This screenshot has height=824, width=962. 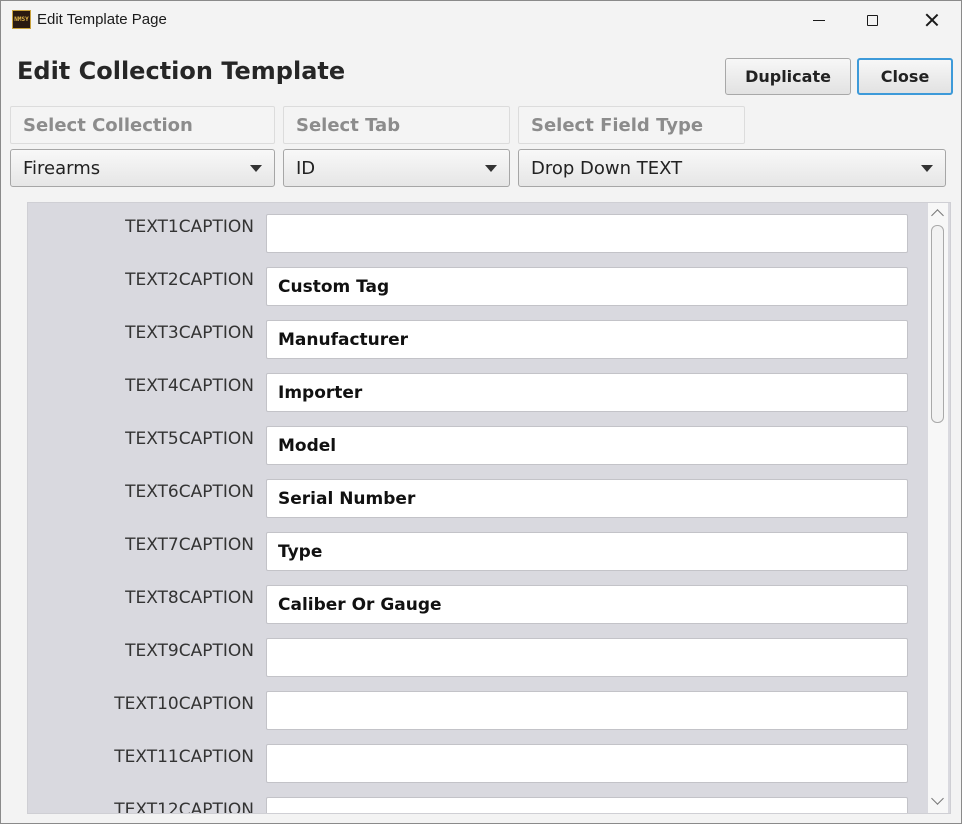 What do you see at coordinates (396, 168) in the screenshot?
I see `tab-dropdown: ID` at bounding box center [396, 168].